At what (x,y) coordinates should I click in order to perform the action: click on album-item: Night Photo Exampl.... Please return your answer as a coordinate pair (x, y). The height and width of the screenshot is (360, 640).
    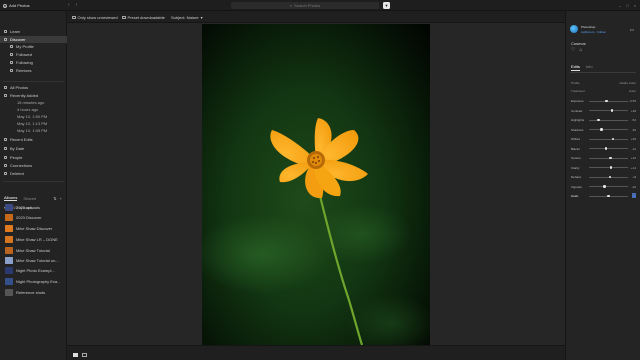
    Looking at the image, I should click on (33, 270).